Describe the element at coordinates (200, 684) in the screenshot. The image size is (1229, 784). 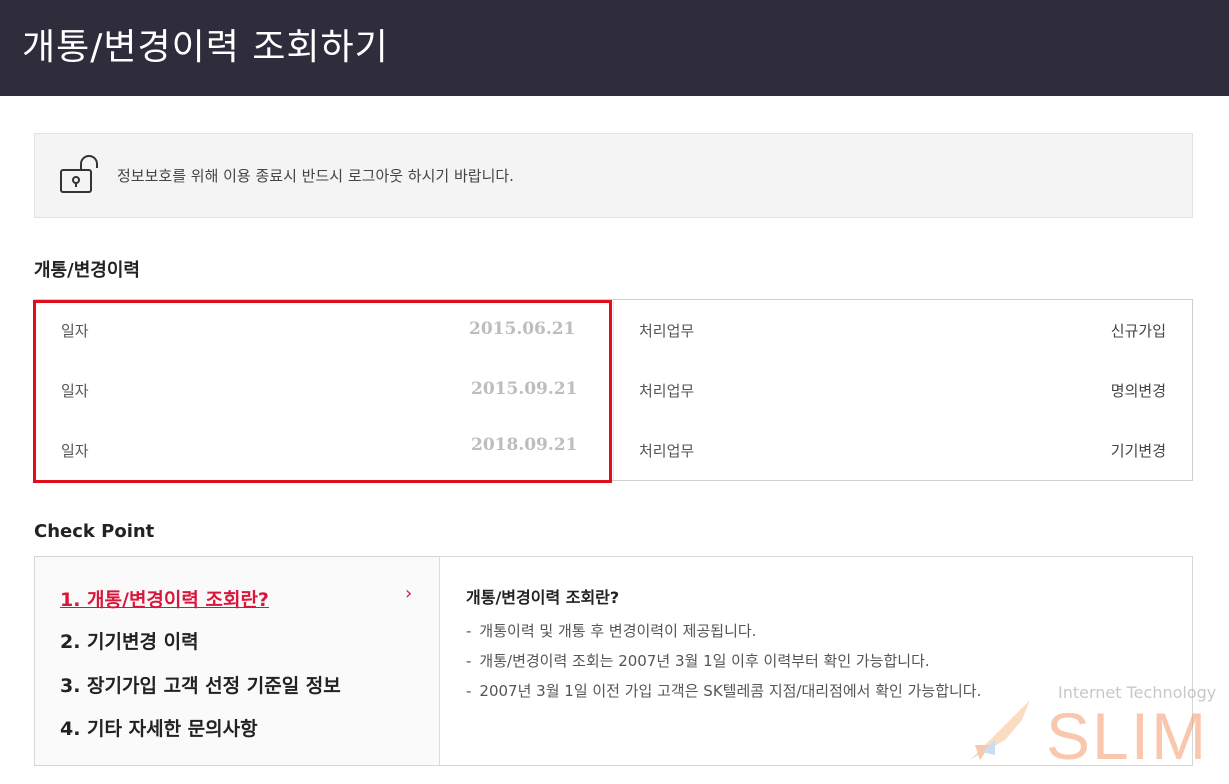
I see `checkpoint-item-3: 3. 장기가입 고객 선정 기준일 정보` at that location.